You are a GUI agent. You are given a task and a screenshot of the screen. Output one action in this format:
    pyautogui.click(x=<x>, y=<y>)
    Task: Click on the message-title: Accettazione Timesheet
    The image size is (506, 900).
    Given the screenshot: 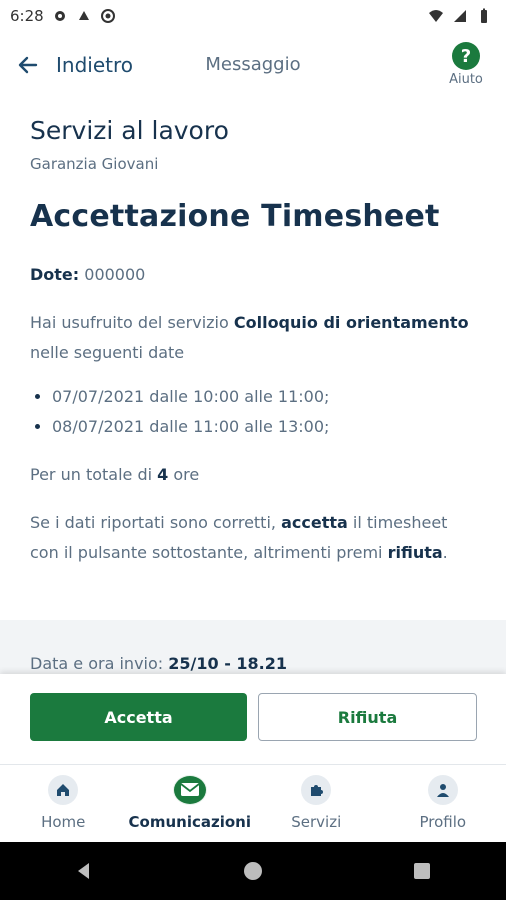 What is the action you would take?
    pyautogui.click(x=235, y=216)
    